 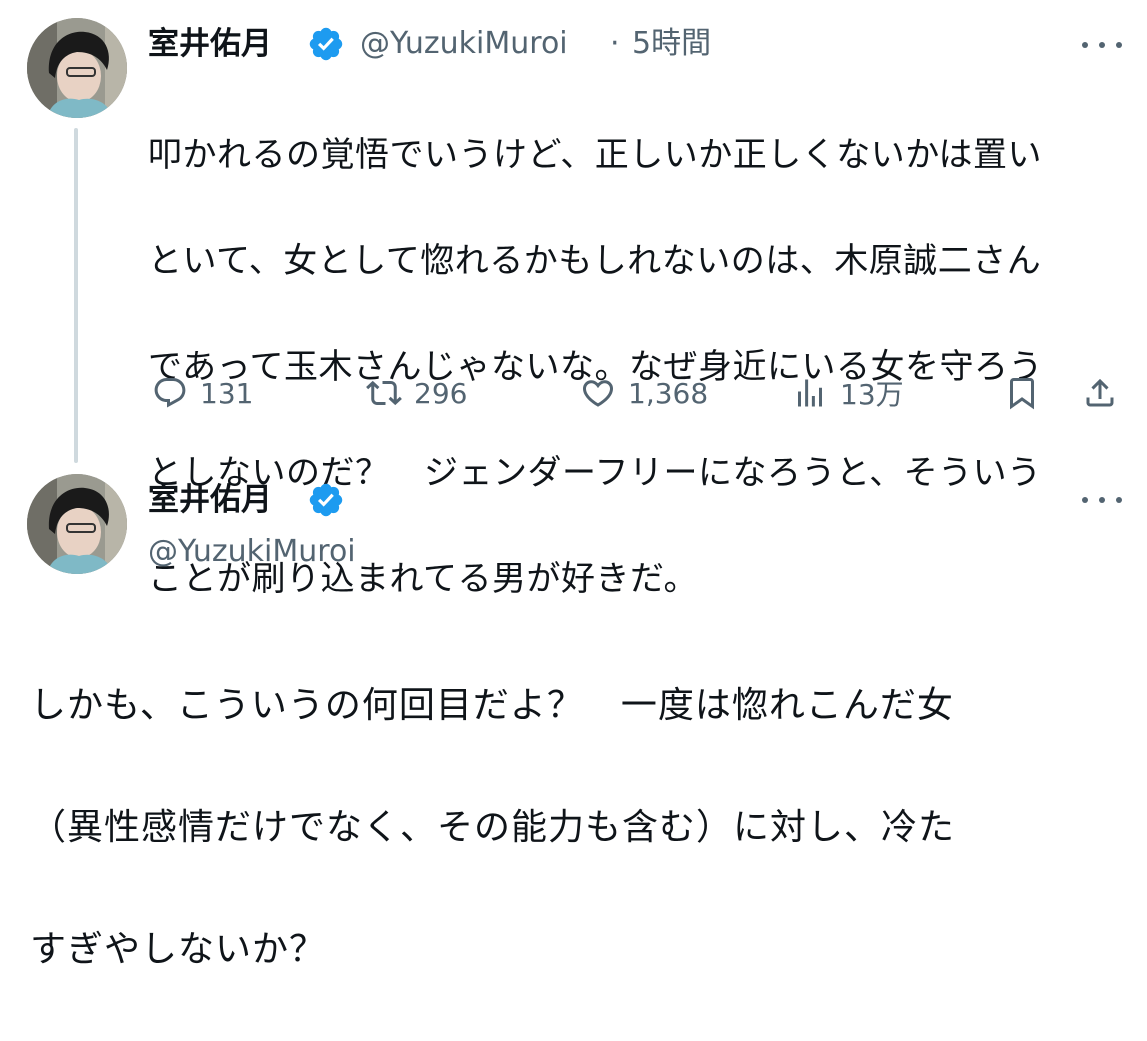 What do you see at coordinates (76, 295) in the screenshot?
I see `thread-line` at bounding box center [76, 295].